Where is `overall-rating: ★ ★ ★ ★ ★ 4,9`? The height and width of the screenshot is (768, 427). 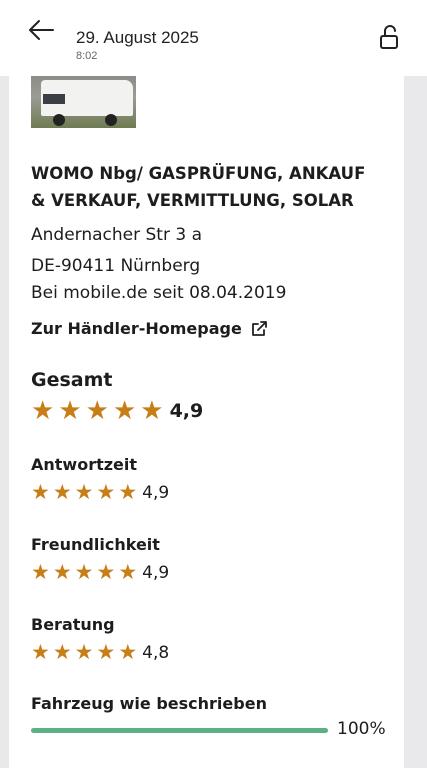
overall-rating: ★ ★ ★ ★ ★ 4,9 is located at coordinates (117, 411).